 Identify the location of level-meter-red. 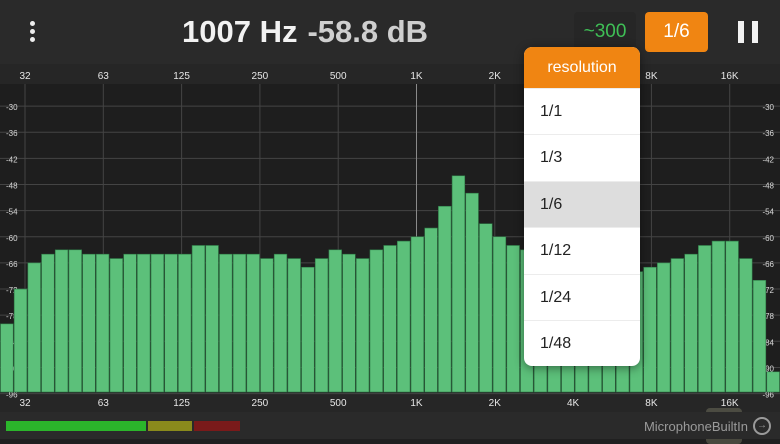
(217, 426).